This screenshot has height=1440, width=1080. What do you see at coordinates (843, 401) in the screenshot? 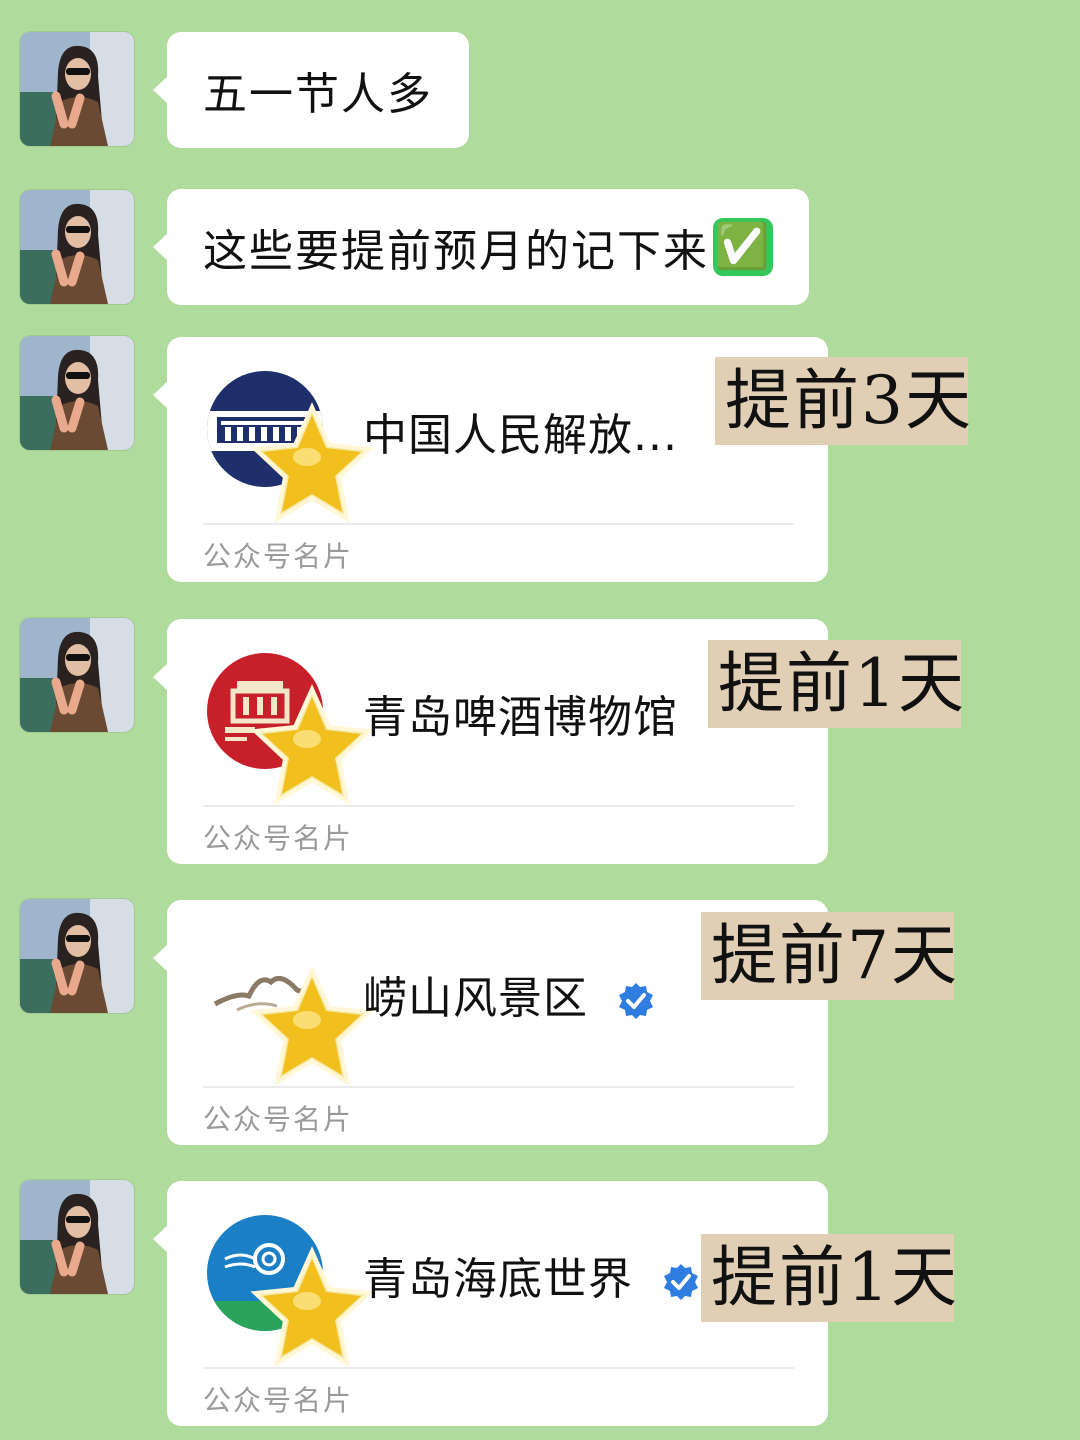
I see `advance-booking-tag: 提前3天` at bounding box center [843, 401].